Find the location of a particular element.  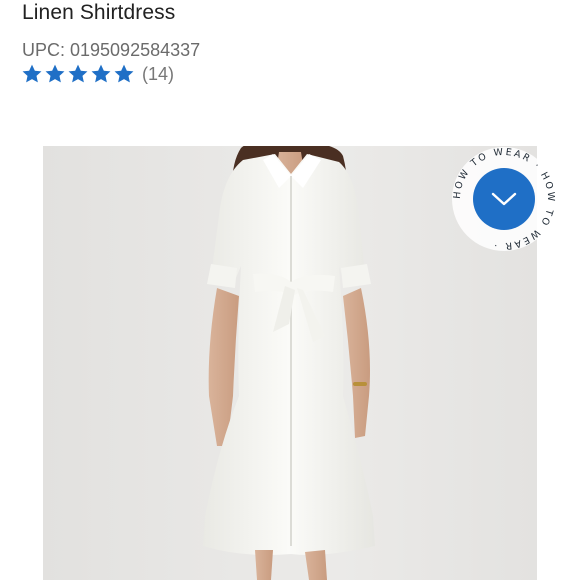

star-rating is located at coordinates (78, 74).